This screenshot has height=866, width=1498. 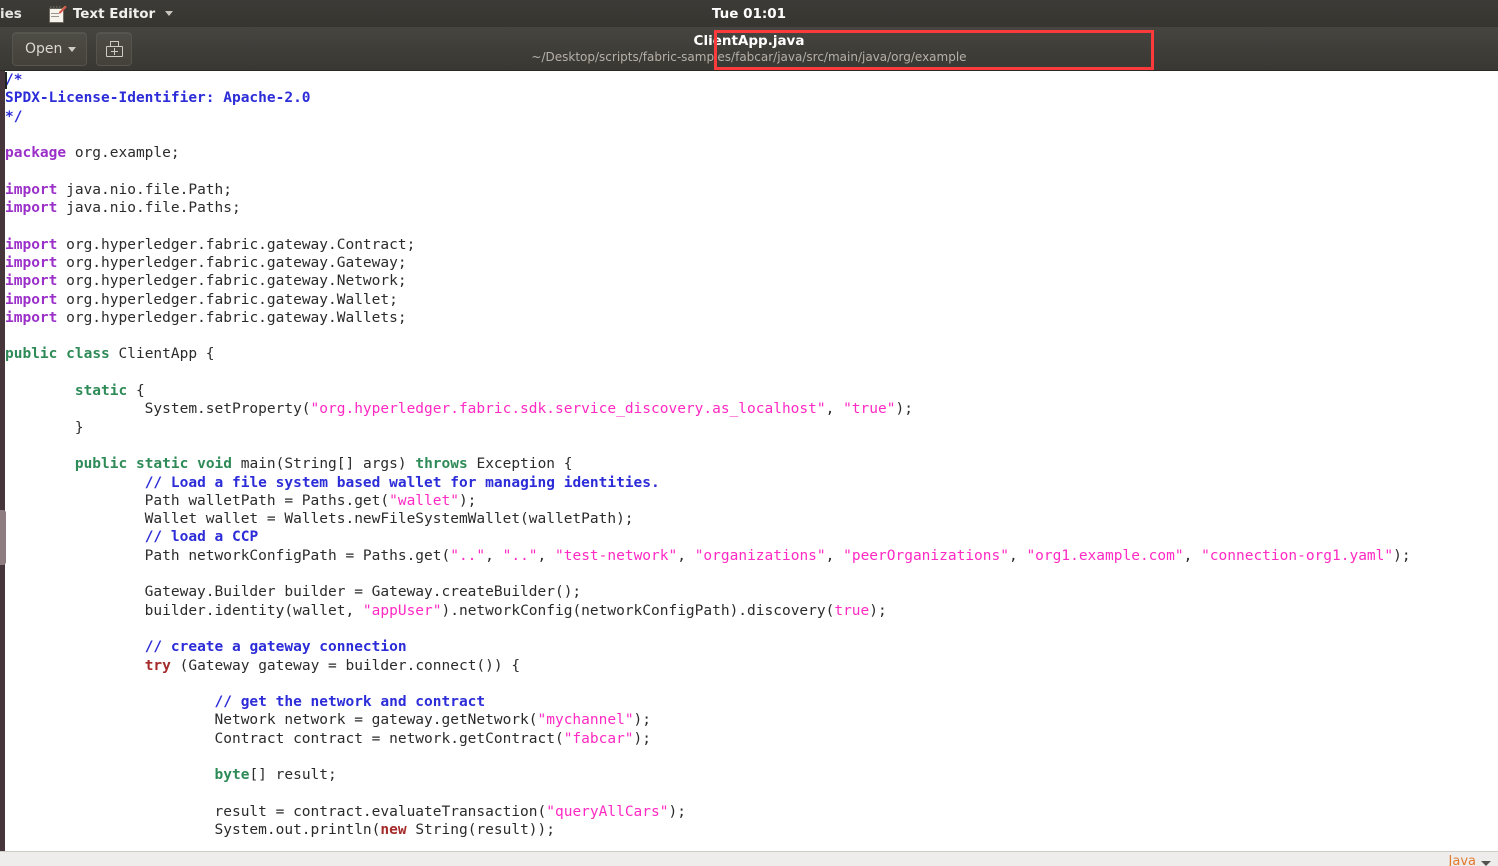 I want to click on code-token: java.nio.file.Path;, so click(x=144, y=189).